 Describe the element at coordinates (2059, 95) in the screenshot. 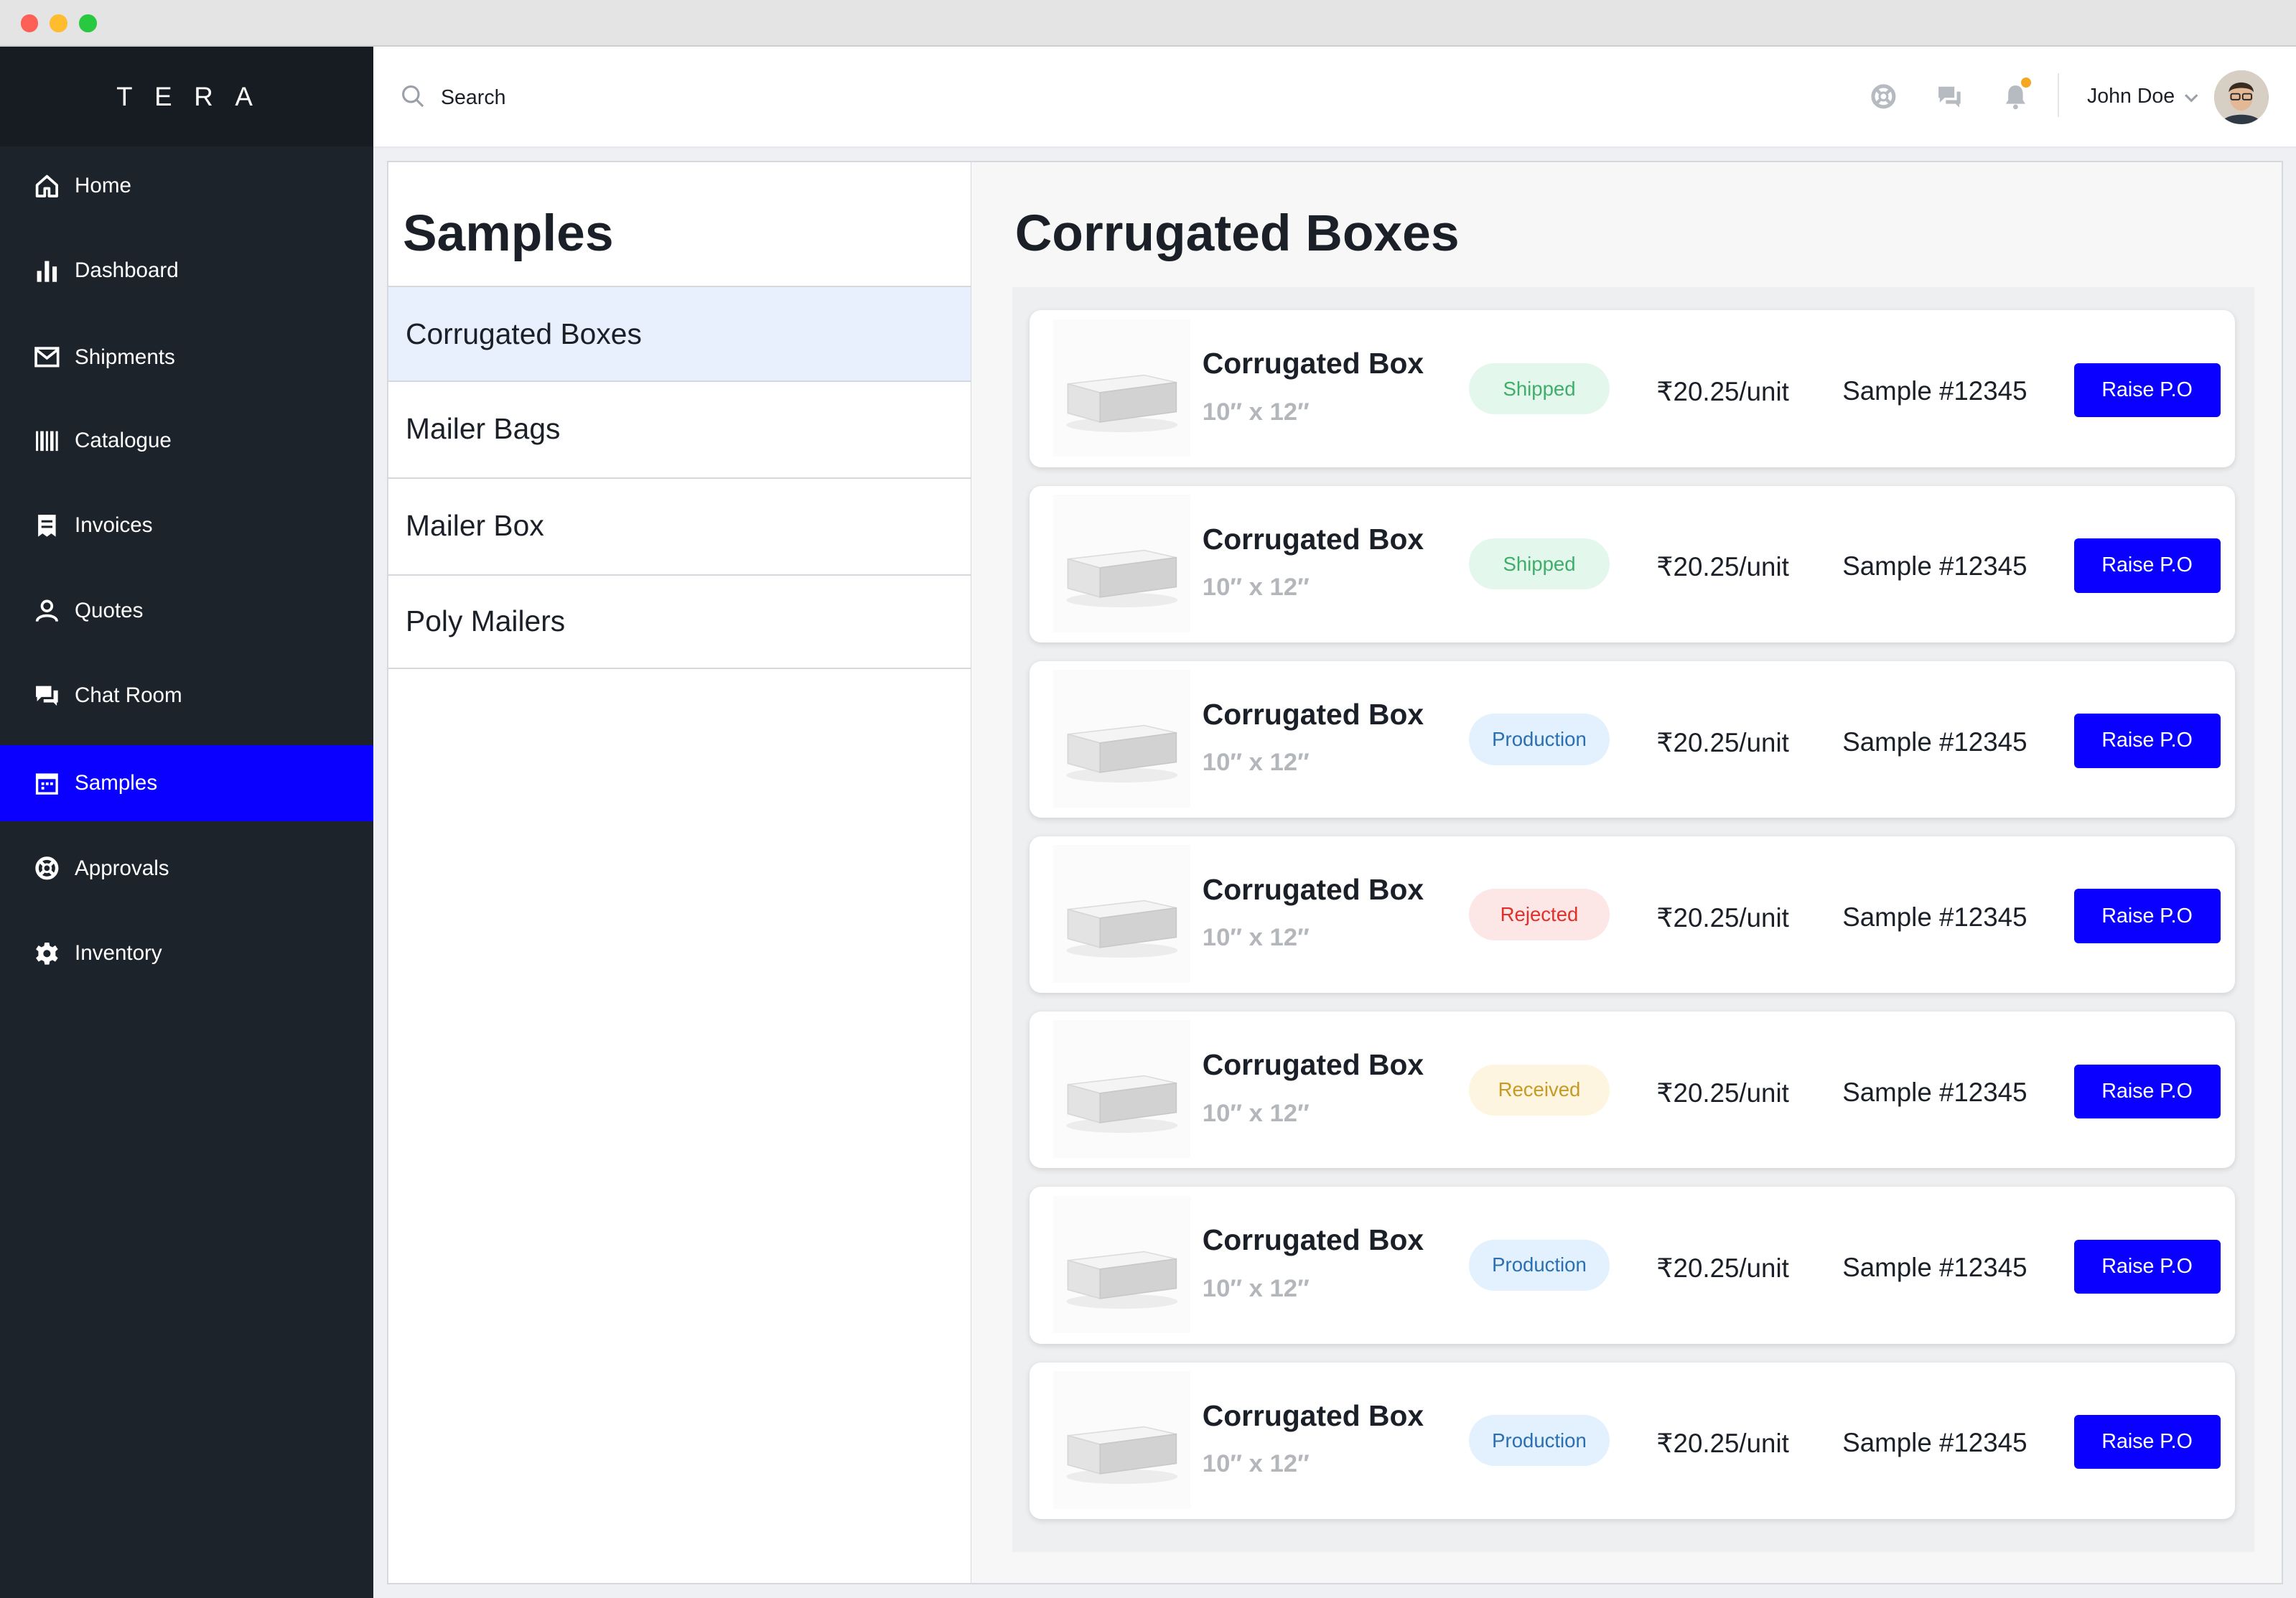

I see `header-divider` at that location.